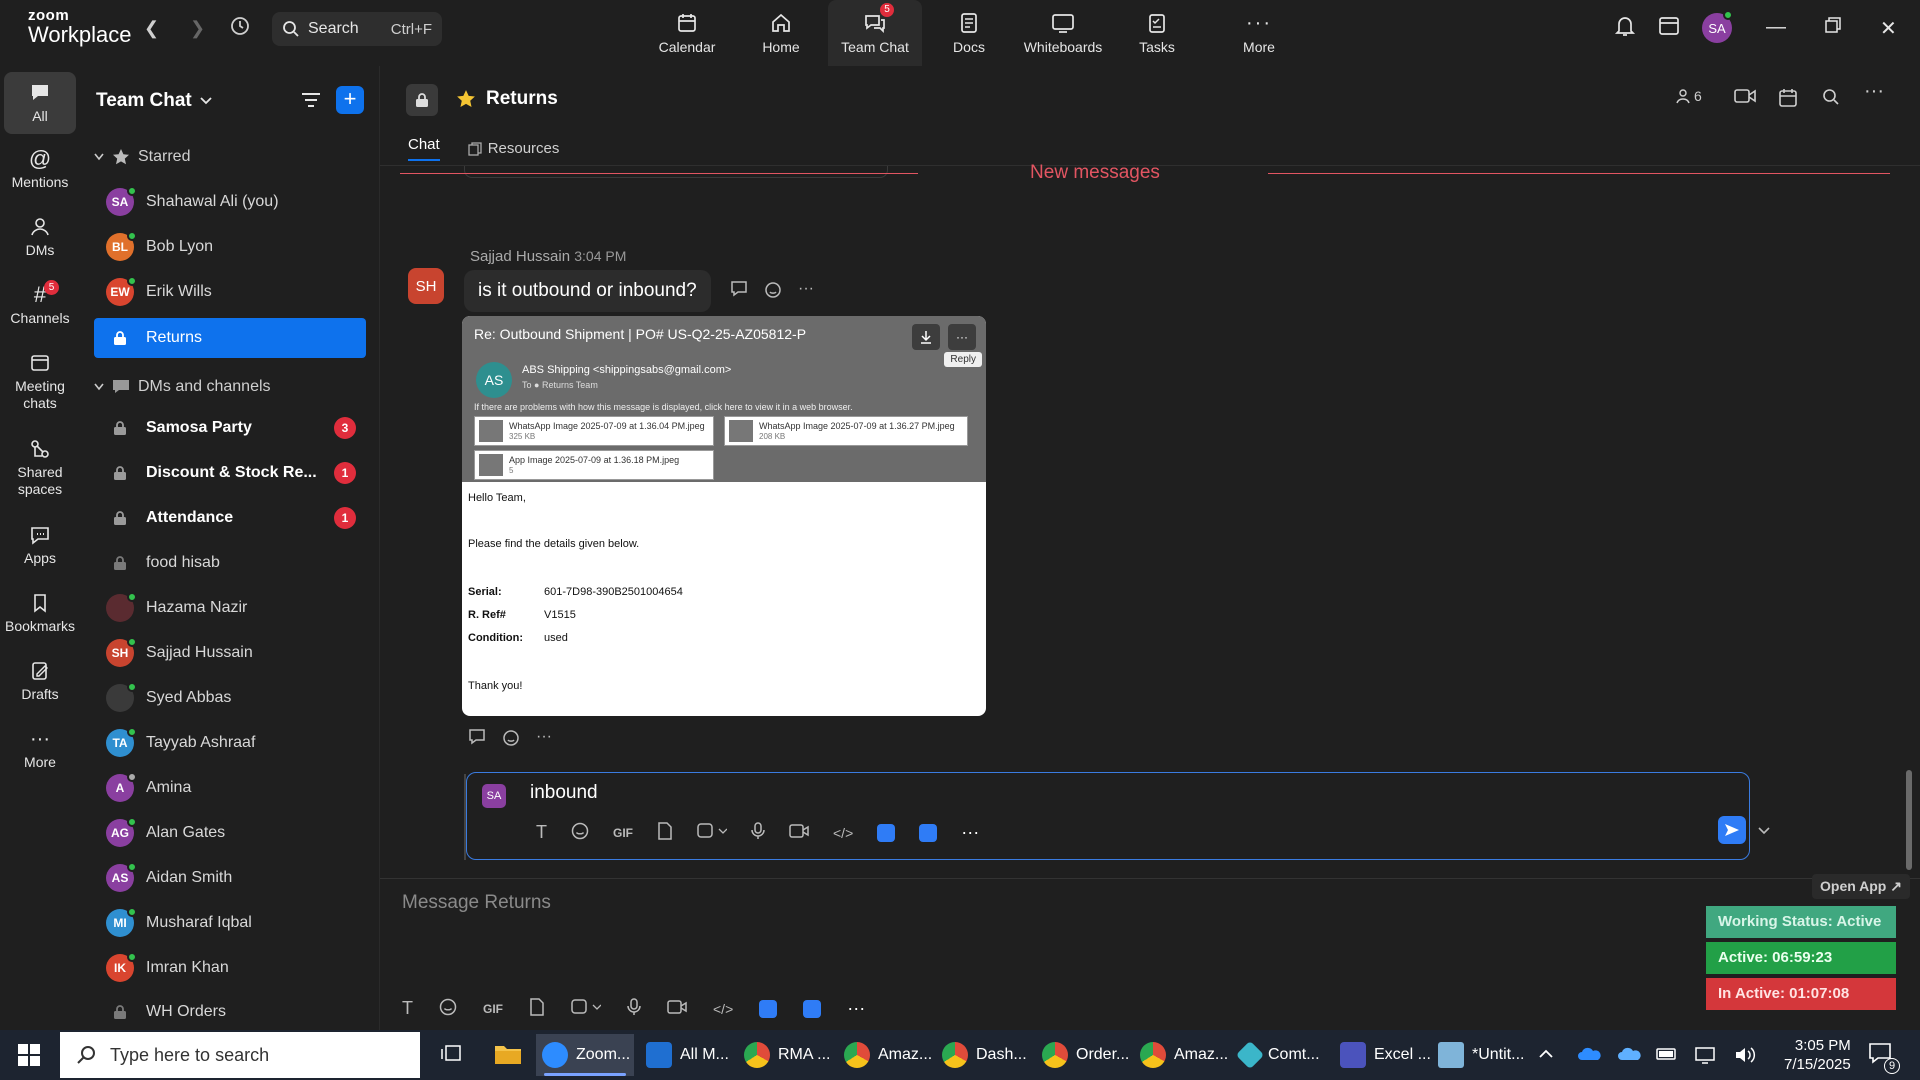 This screenshot has height=1080, width=1920. I want to click on sidebar-item-food-hisab: food hisab, so click(230, 563).